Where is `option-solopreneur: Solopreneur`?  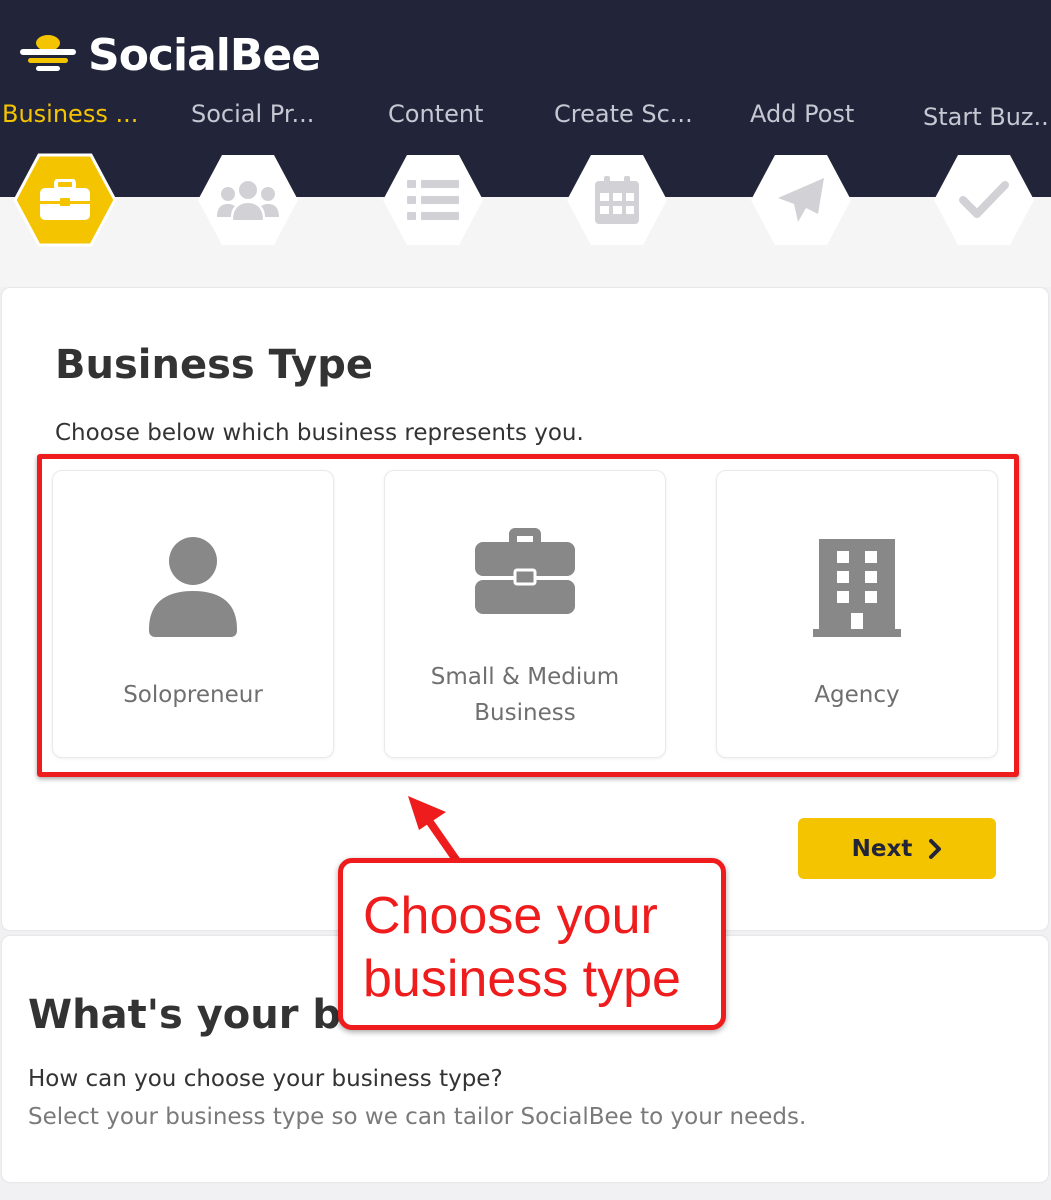
option-solopreneur: Solopreneur is located at coordinates (193, 614).